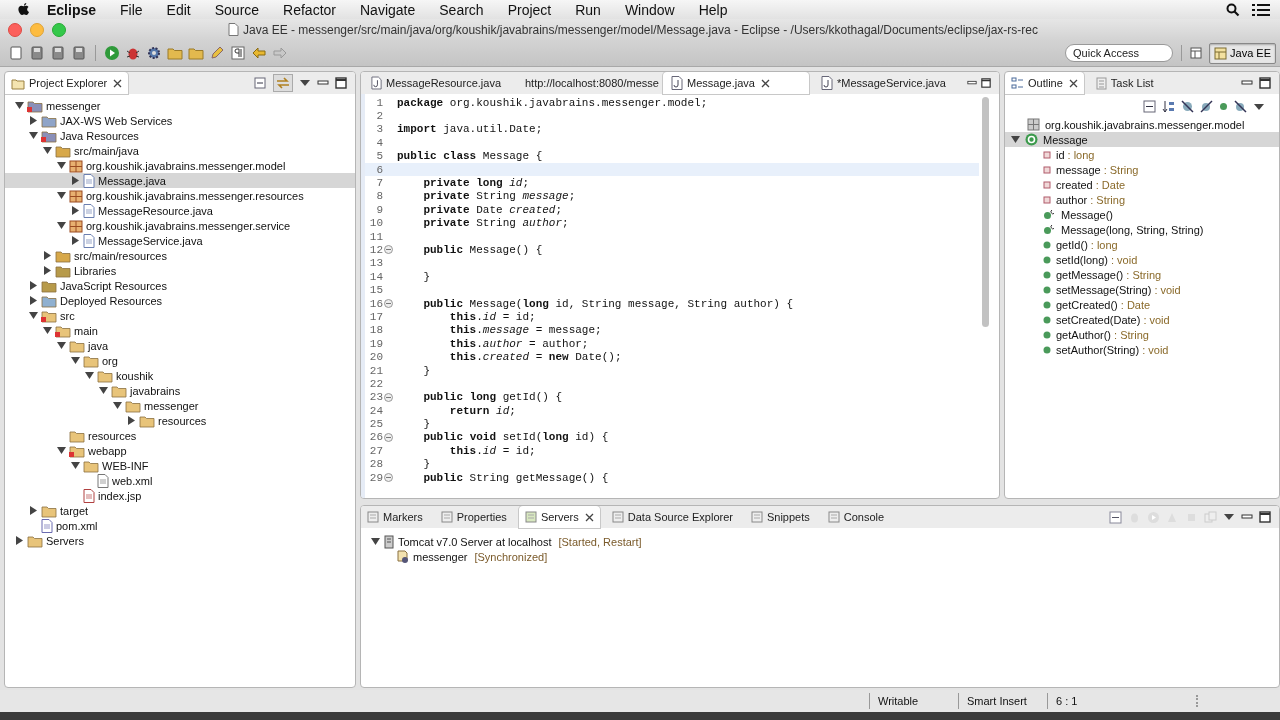 The height and width of the screenshot is (720, 1280). Describe the element at coordinates (1233, 9) in the screenshot. I see `search-icon` at that location.